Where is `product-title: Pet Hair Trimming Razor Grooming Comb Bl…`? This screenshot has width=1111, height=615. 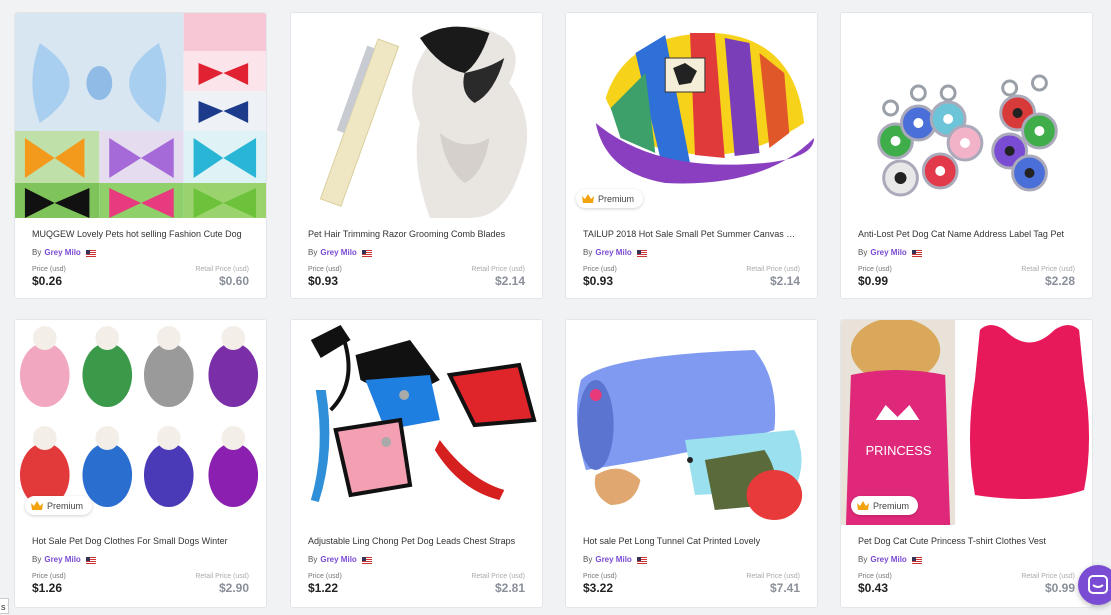
product-title: Pet Hair Trimming Razor Grooming Comb Bl… is located at coordinates (416, 234).